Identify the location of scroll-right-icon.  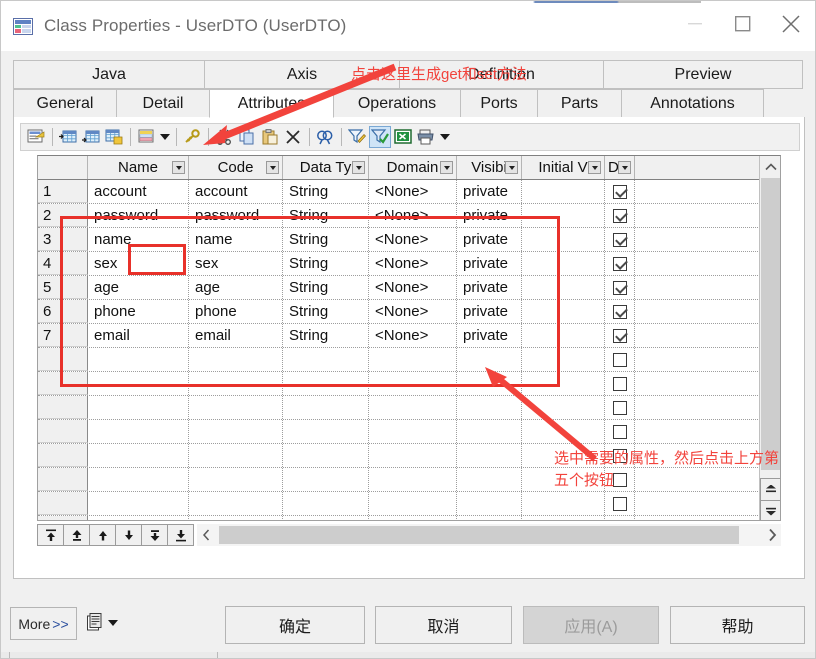
(772, 535).